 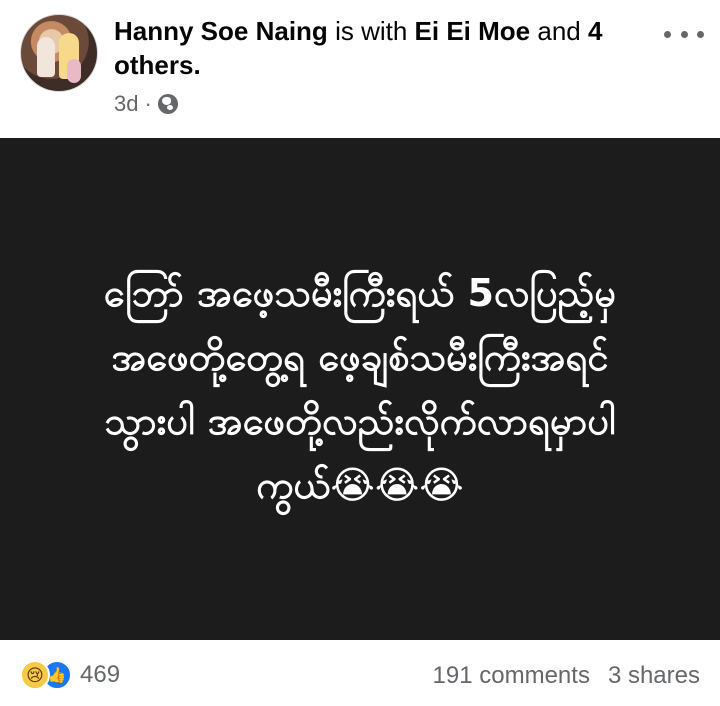 What do you see at coordinates (511, 676) in the screenshot?
I see `comments-count-link: 191 comments` at bounding box center [511, 676].